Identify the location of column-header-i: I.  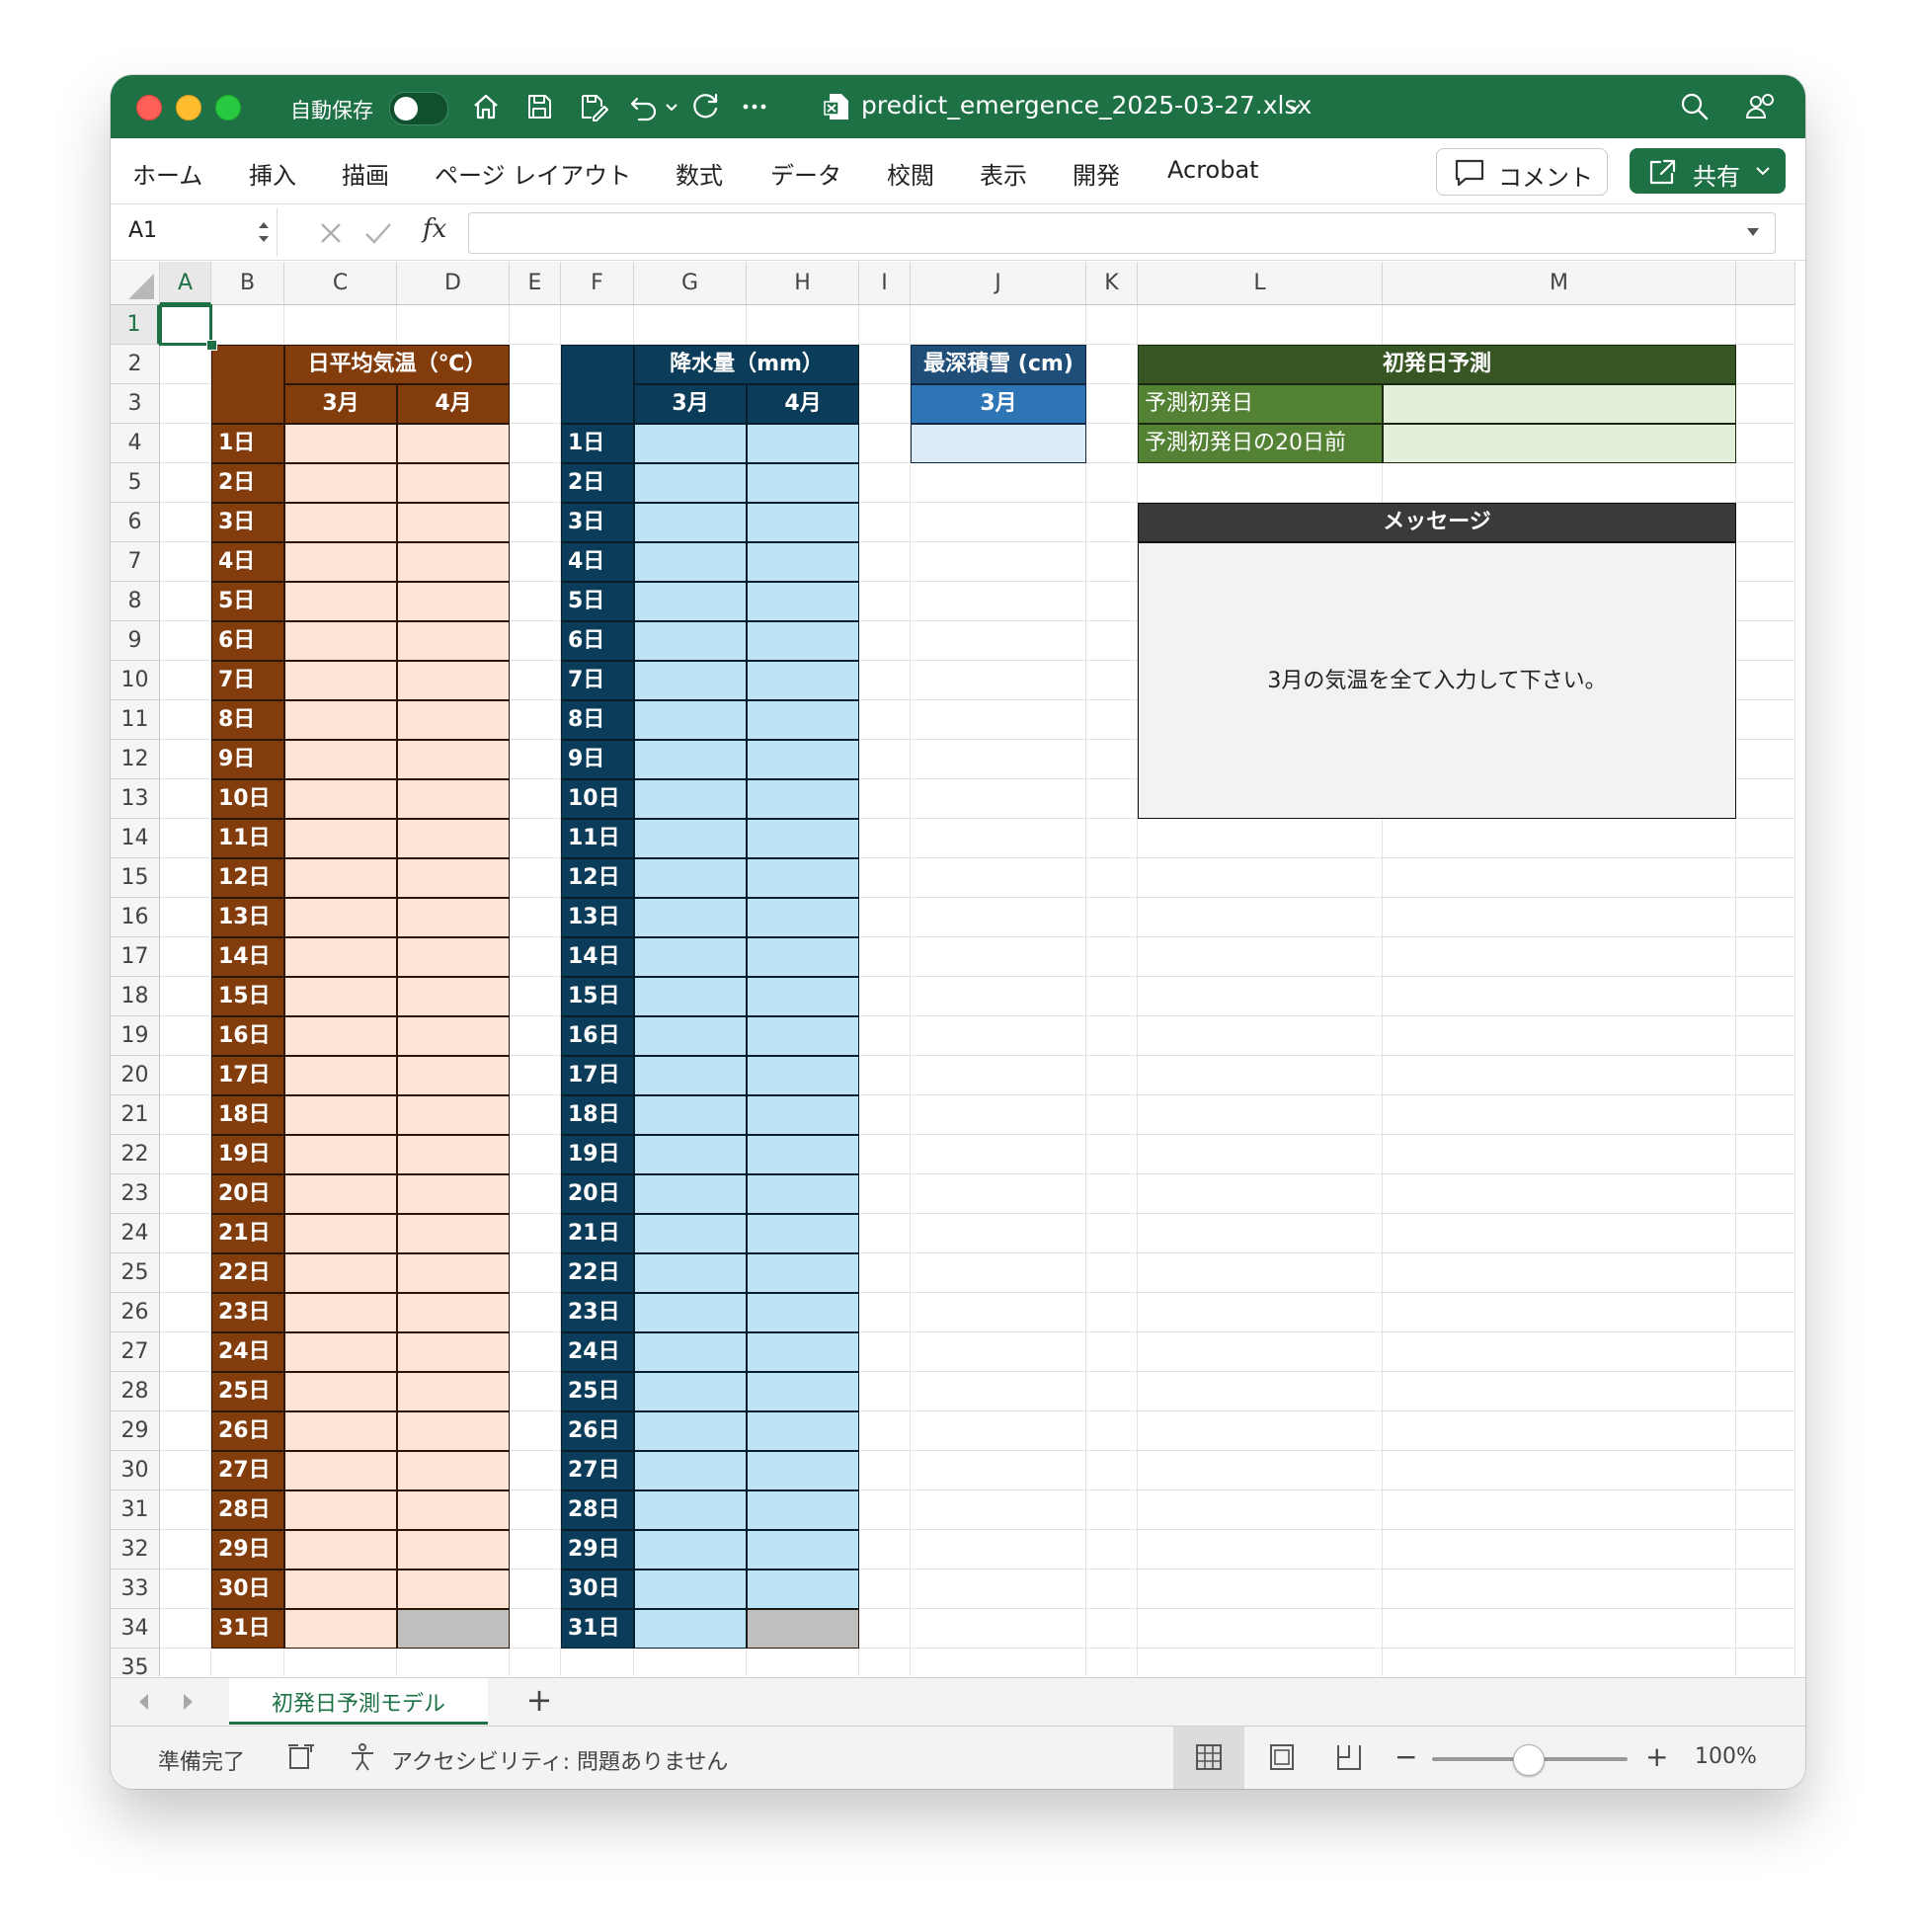
(885, 283).